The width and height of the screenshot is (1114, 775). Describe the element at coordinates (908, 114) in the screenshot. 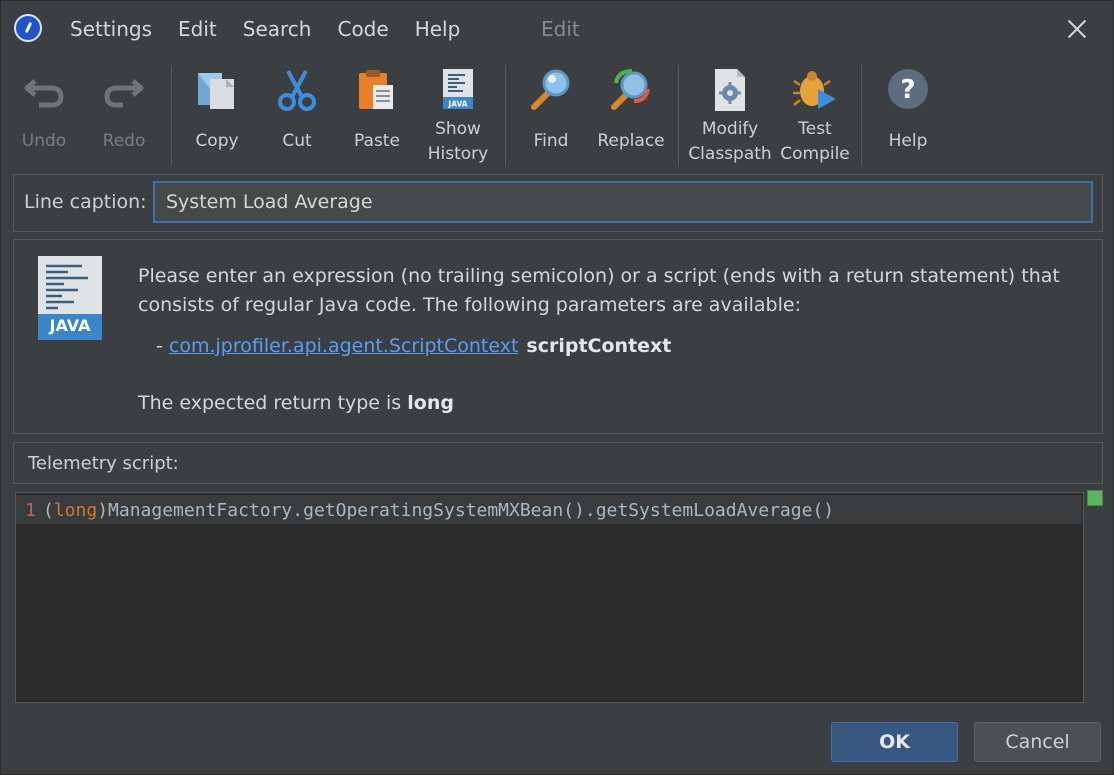

I see `help-button: ? Help` at that location.